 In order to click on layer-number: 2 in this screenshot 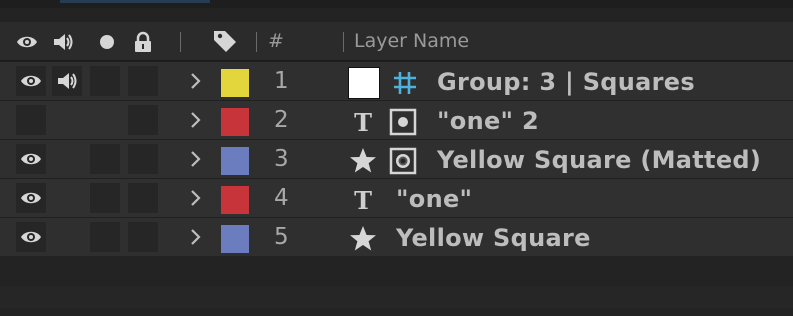, I will do `click(281, 120)`.